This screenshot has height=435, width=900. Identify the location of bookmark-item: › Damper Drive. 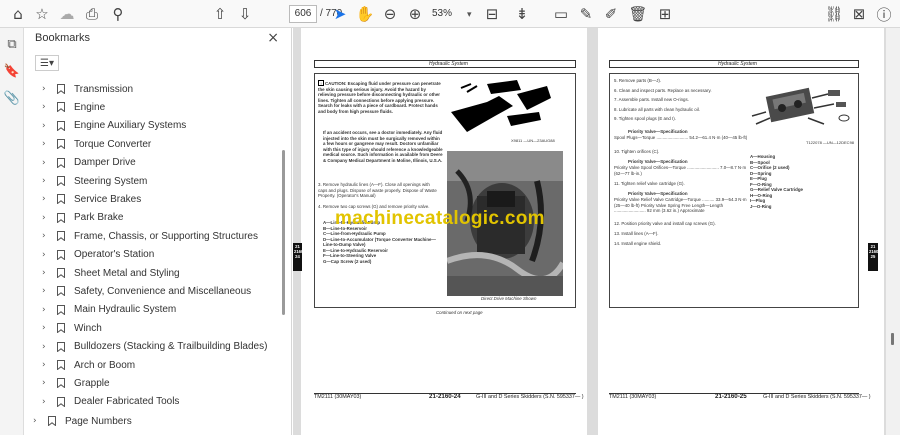
(89, 163).